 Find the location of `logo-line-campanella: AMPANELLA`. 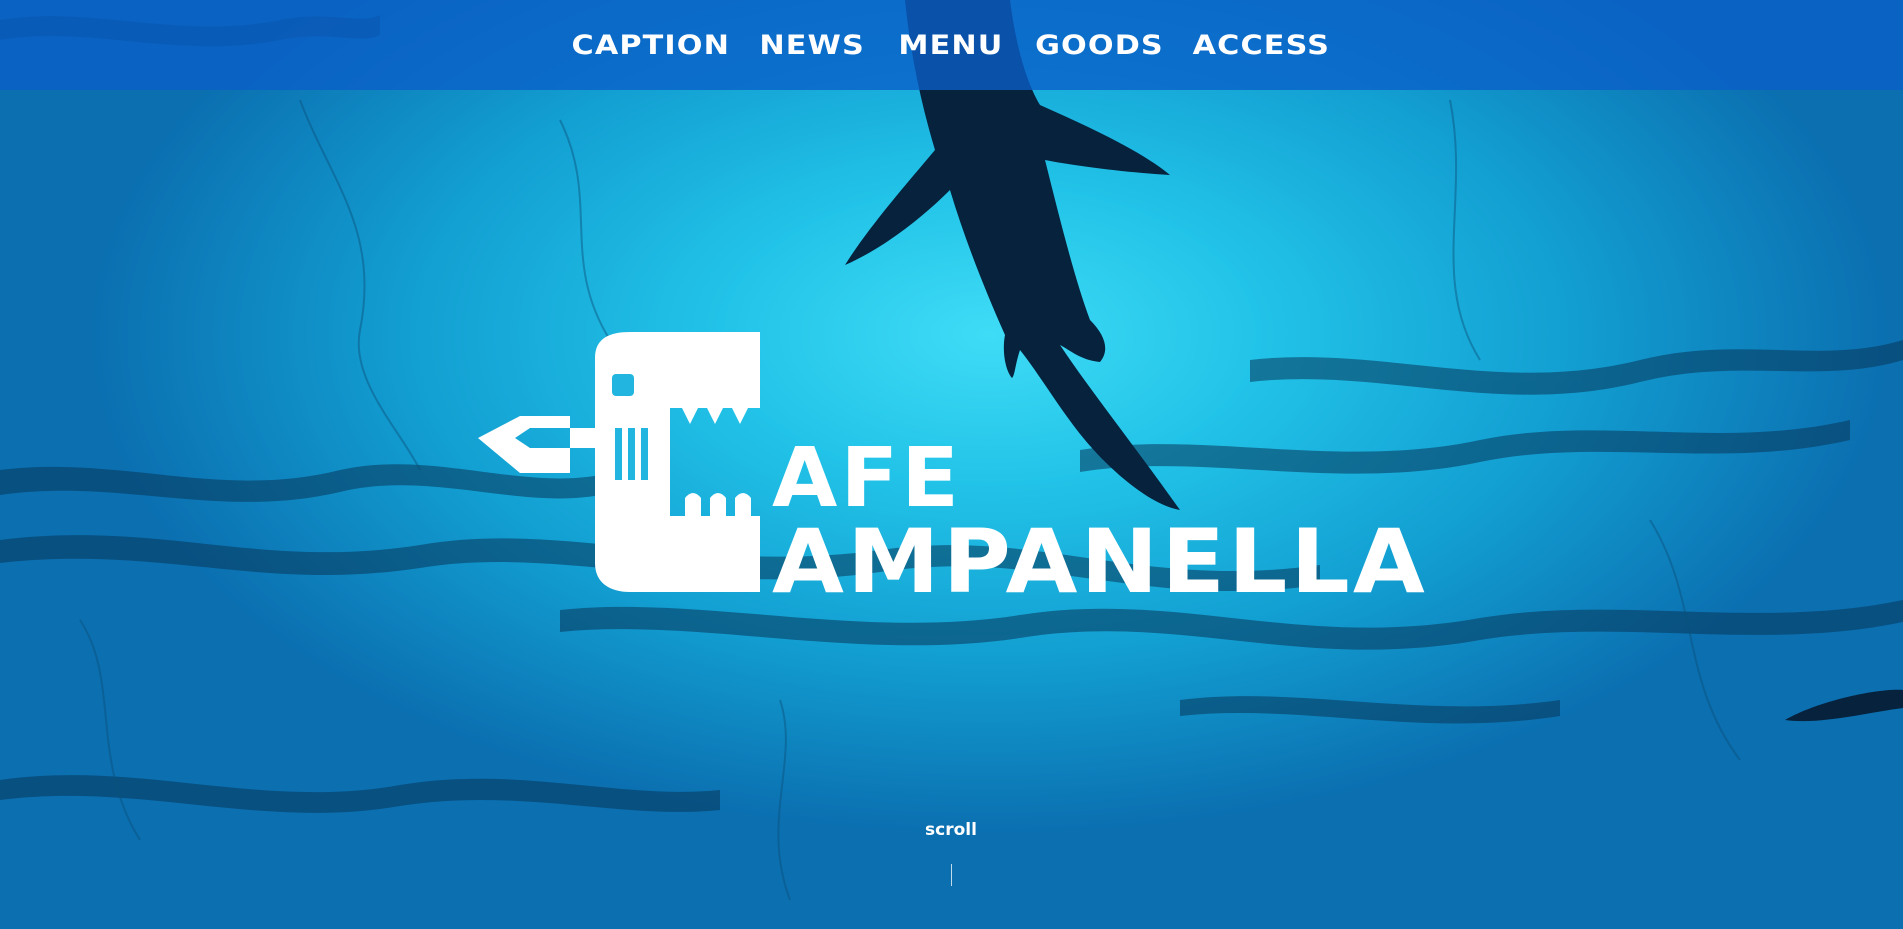

logo-line-campanella: AMPANELLA is located at coordinates (1100, 553).